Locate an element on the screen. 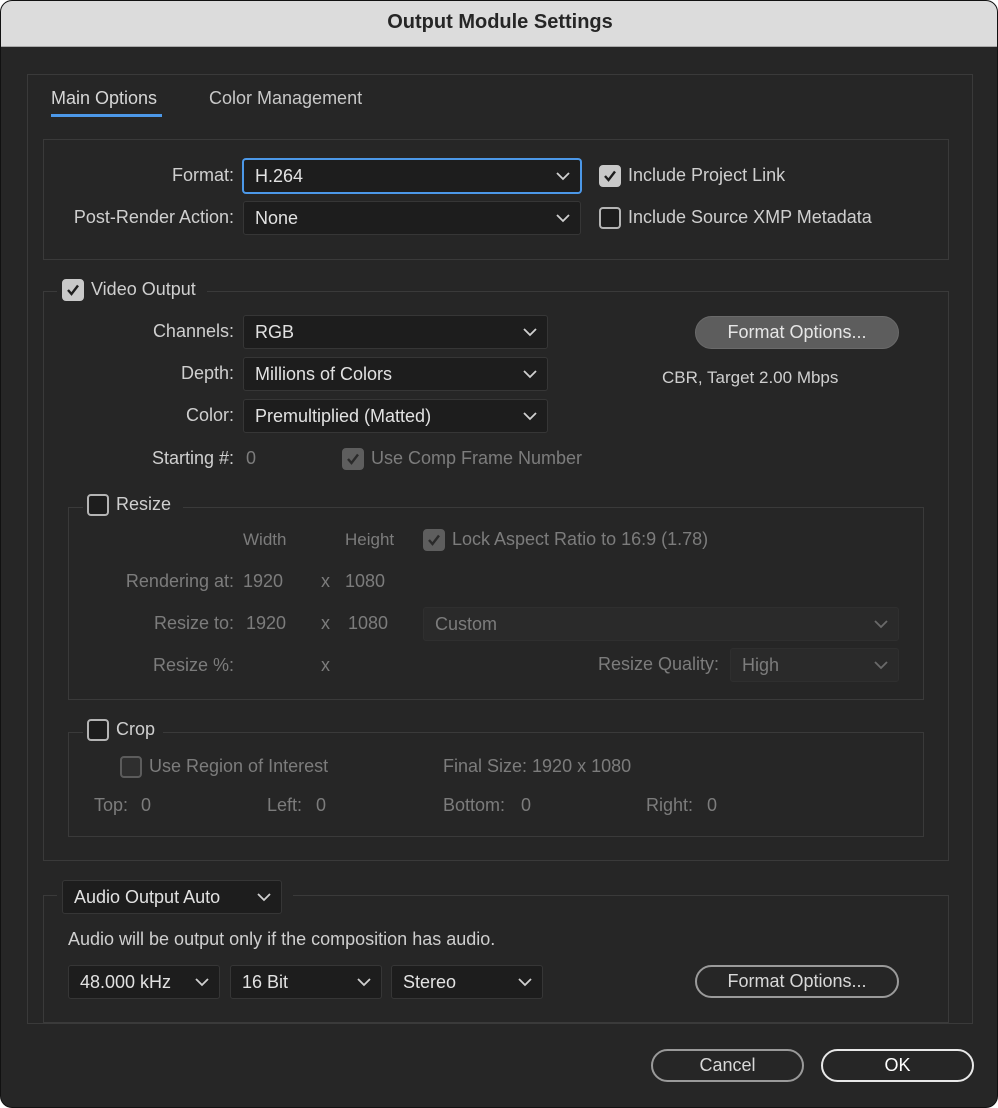 The image size is (998, 1108). resize-checkbox is located at coordinates (98, 505).